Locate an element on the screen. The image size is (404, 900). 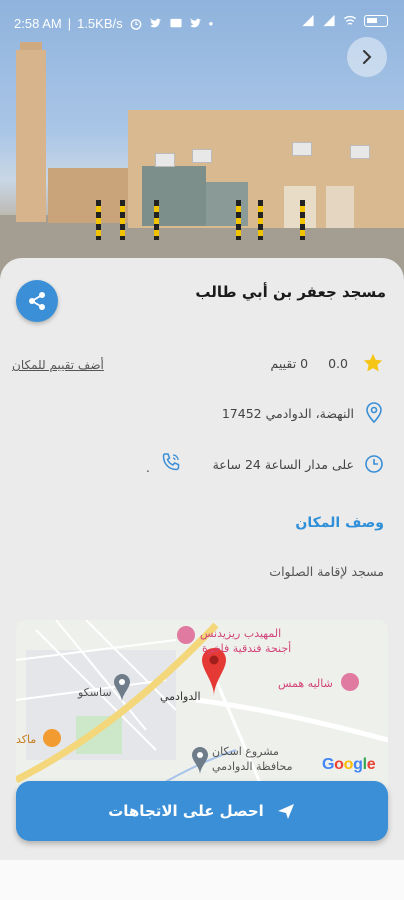
phone-number: . is located at coordinates (148, 468).